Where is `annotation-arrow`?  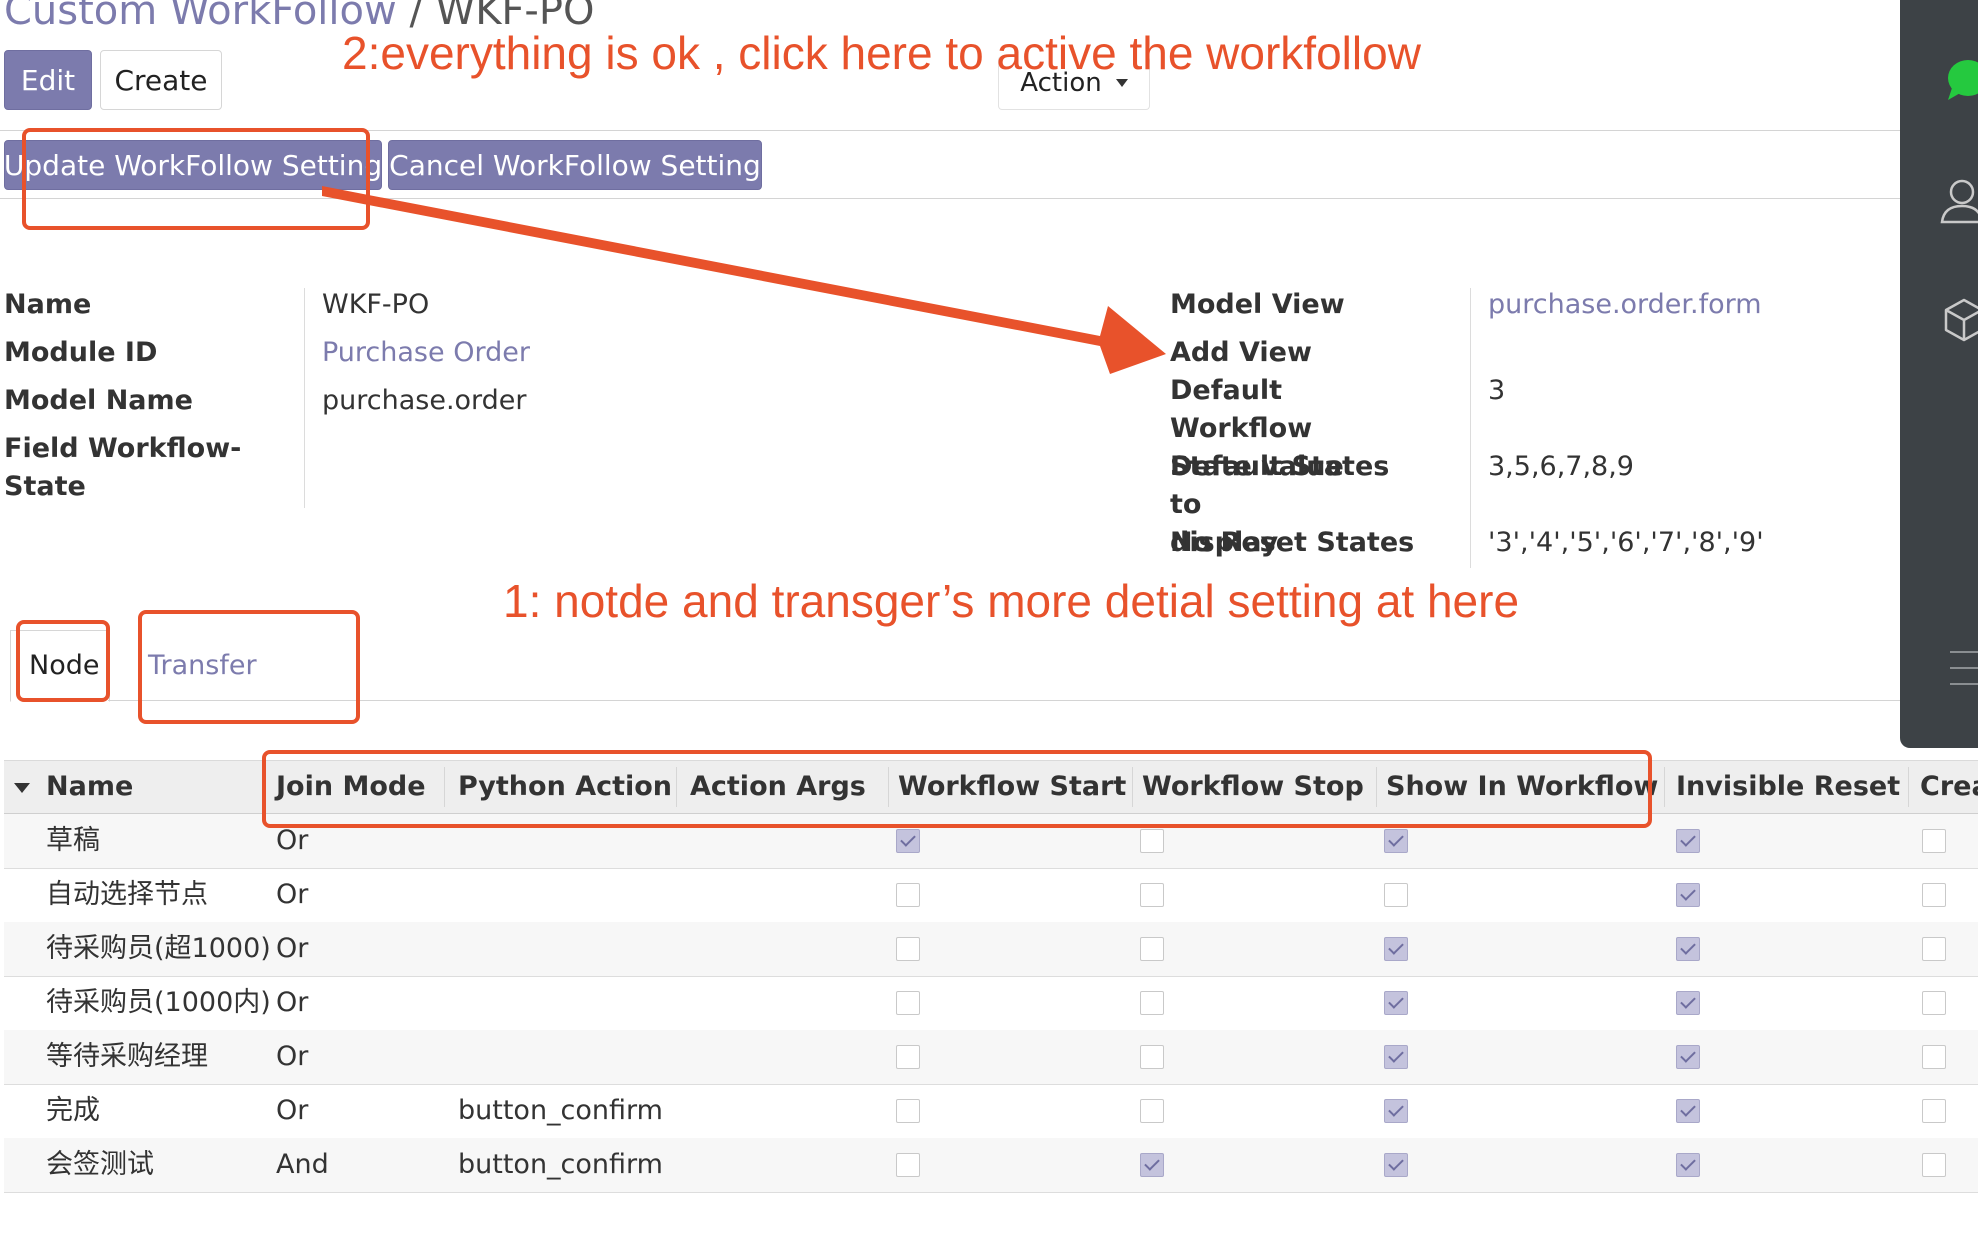
annotation-arrow is located at coordinates (744, 280).